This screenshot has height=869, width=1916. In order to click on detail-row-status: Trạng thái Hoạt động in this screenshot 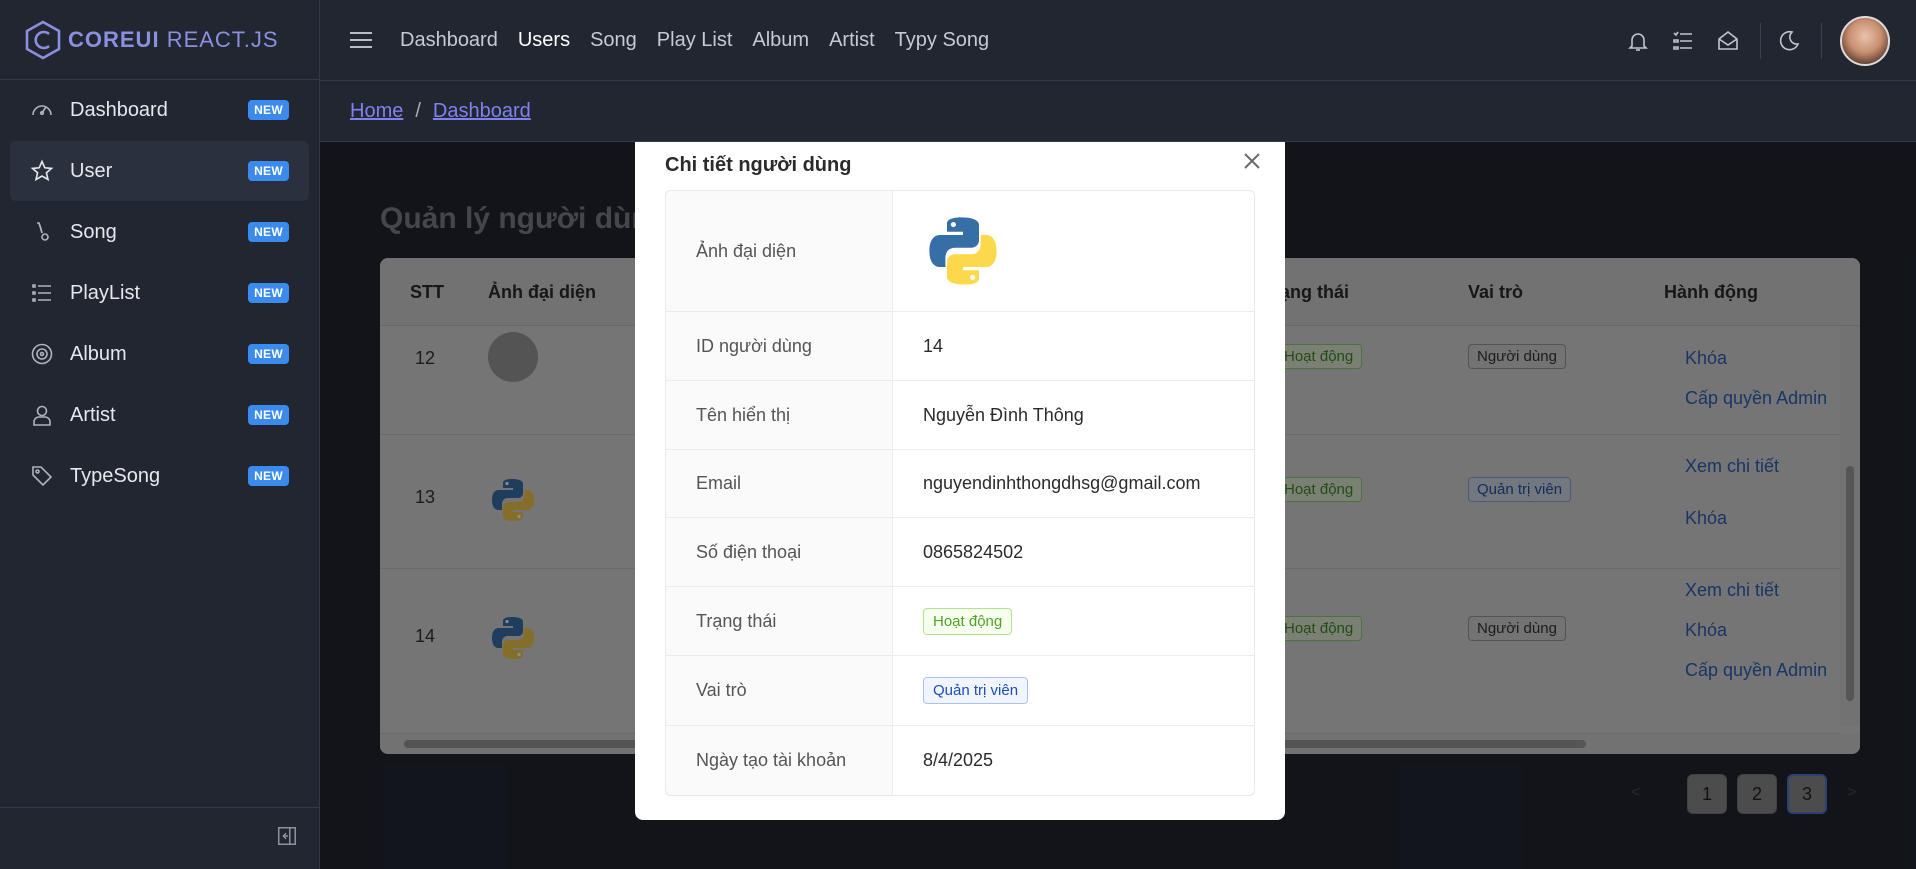, I will do `click(960, 621)`.